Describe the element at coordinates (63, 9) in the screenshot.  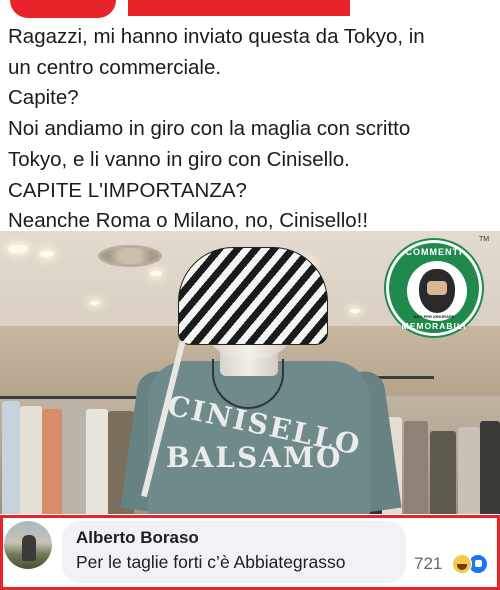
I see `header-shape` at that location.